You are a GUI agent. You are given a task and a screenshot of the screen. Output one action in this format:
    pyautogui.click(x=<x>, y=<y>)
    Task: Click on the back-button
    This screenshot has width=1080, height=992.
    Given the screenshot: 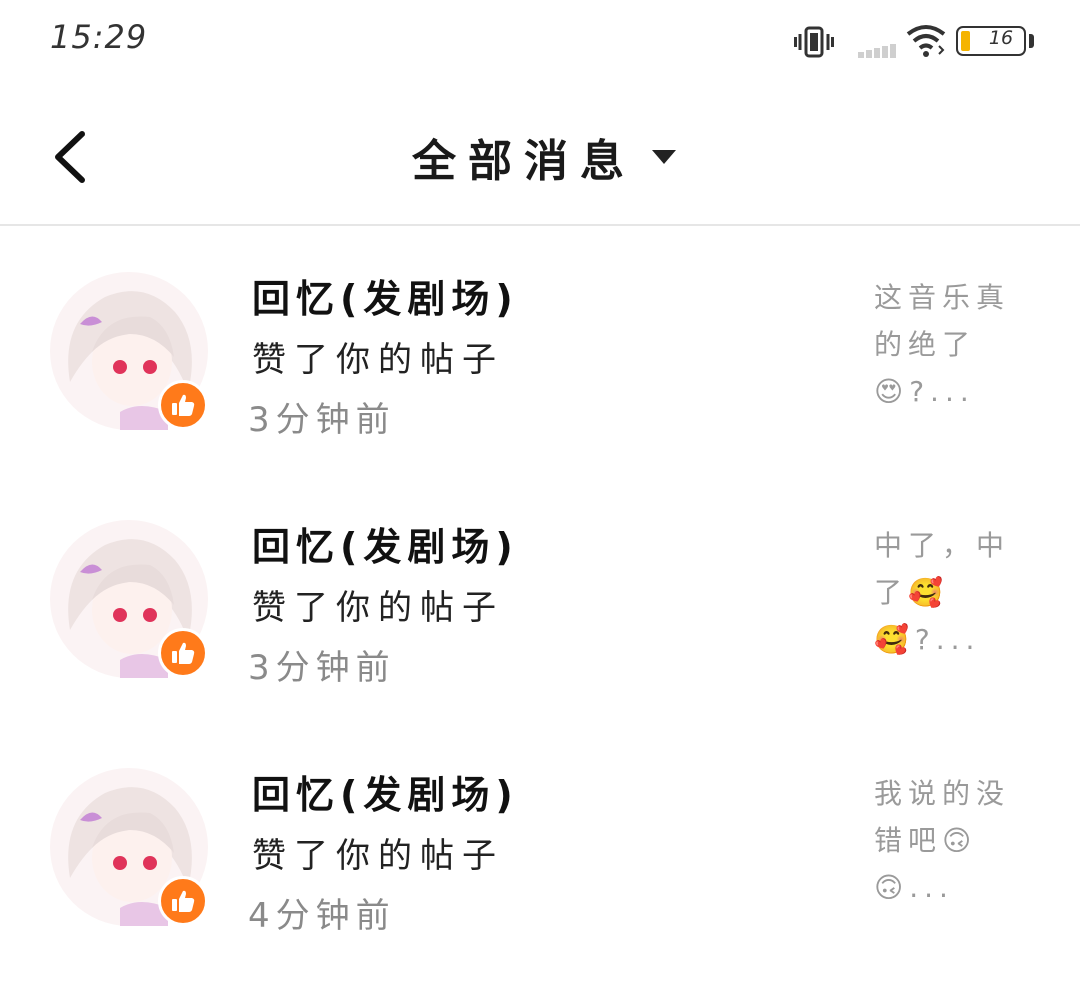 What is the action you would take?
    pyautogui.click(x=70, y=157)
    